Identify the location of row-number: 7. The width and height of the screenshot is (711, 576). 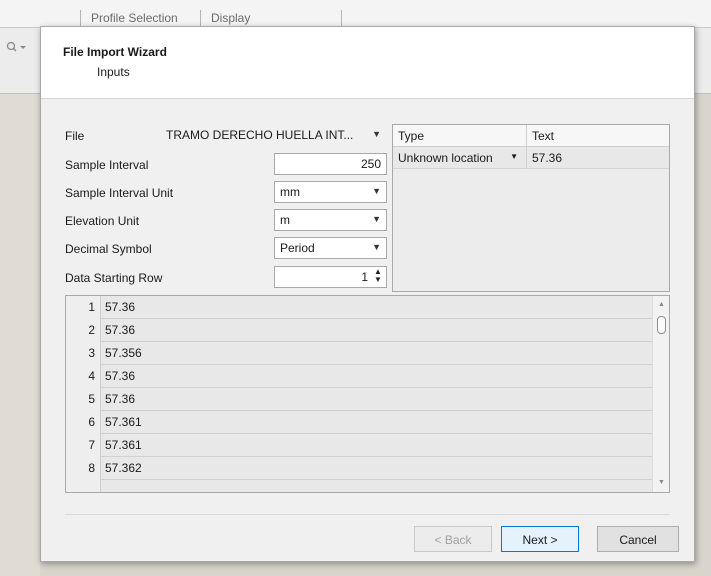
(83, 445).